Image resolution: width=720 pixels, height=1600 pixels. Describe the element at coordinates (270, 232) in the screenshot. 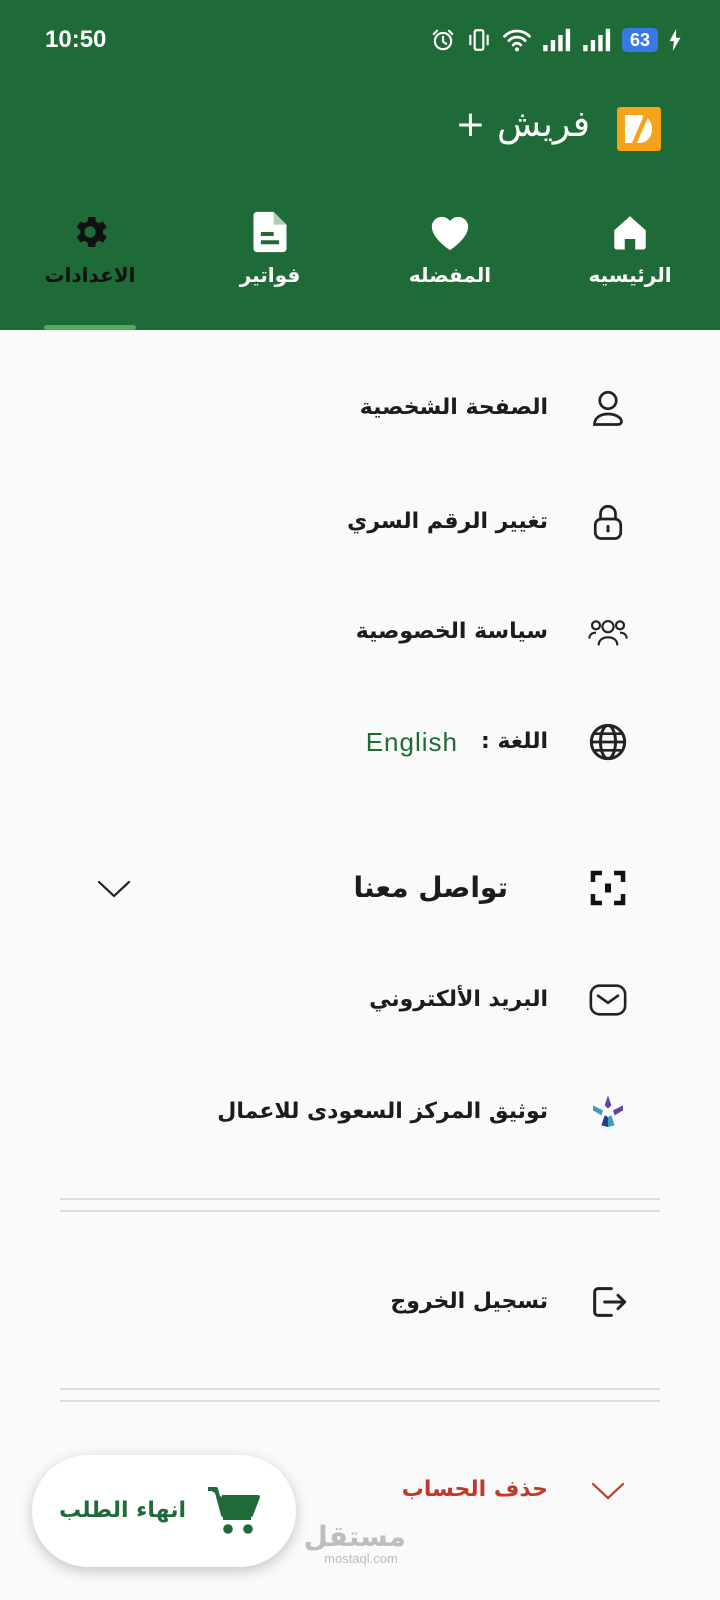

I see `document-icon` at that location.